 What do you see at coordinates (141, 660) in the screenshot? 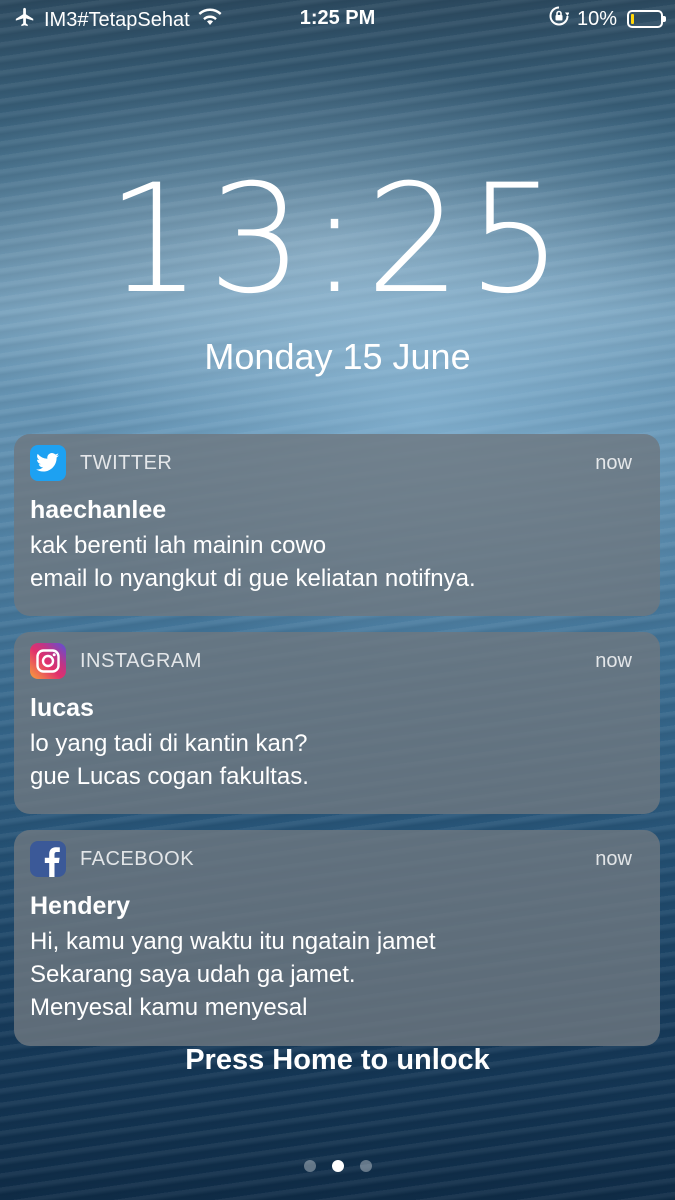
I see `notification-app-name: INSTAGRAM` at bounding box center [141, 660].